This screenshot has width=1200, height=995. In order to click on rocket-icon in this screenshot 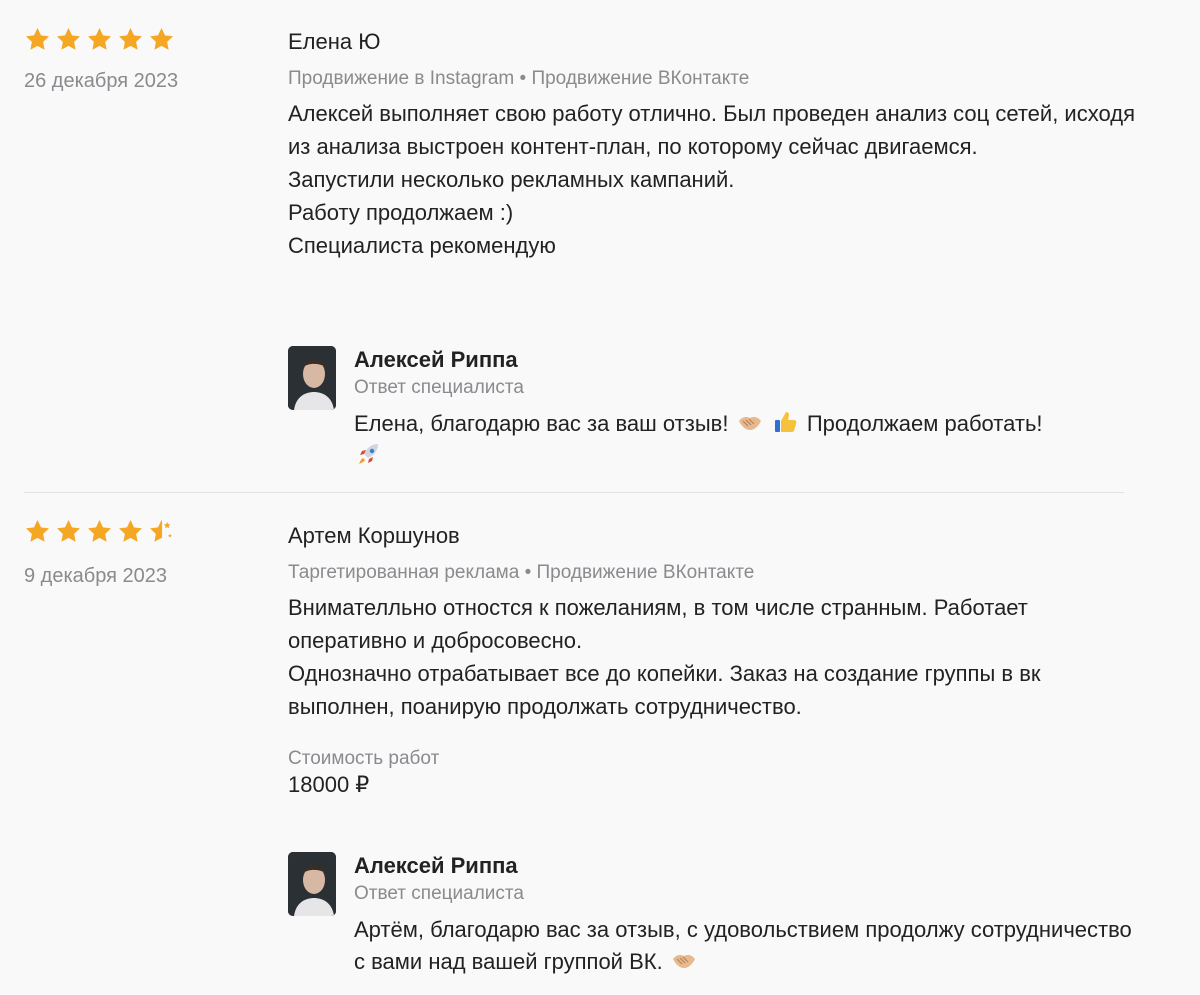, I will do `click(368, 454)`.